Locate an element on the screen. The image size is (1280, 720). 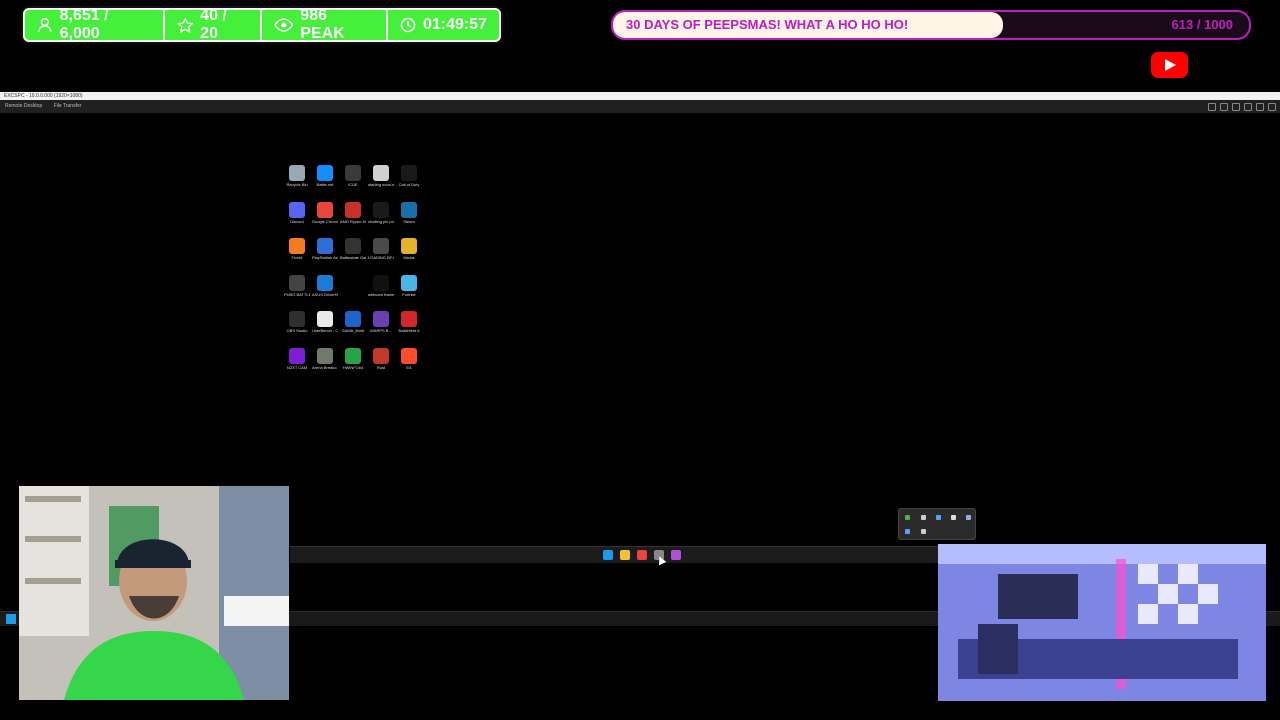
desktop-icon: PlayStation Accessories is located at coordinates (325, 249).